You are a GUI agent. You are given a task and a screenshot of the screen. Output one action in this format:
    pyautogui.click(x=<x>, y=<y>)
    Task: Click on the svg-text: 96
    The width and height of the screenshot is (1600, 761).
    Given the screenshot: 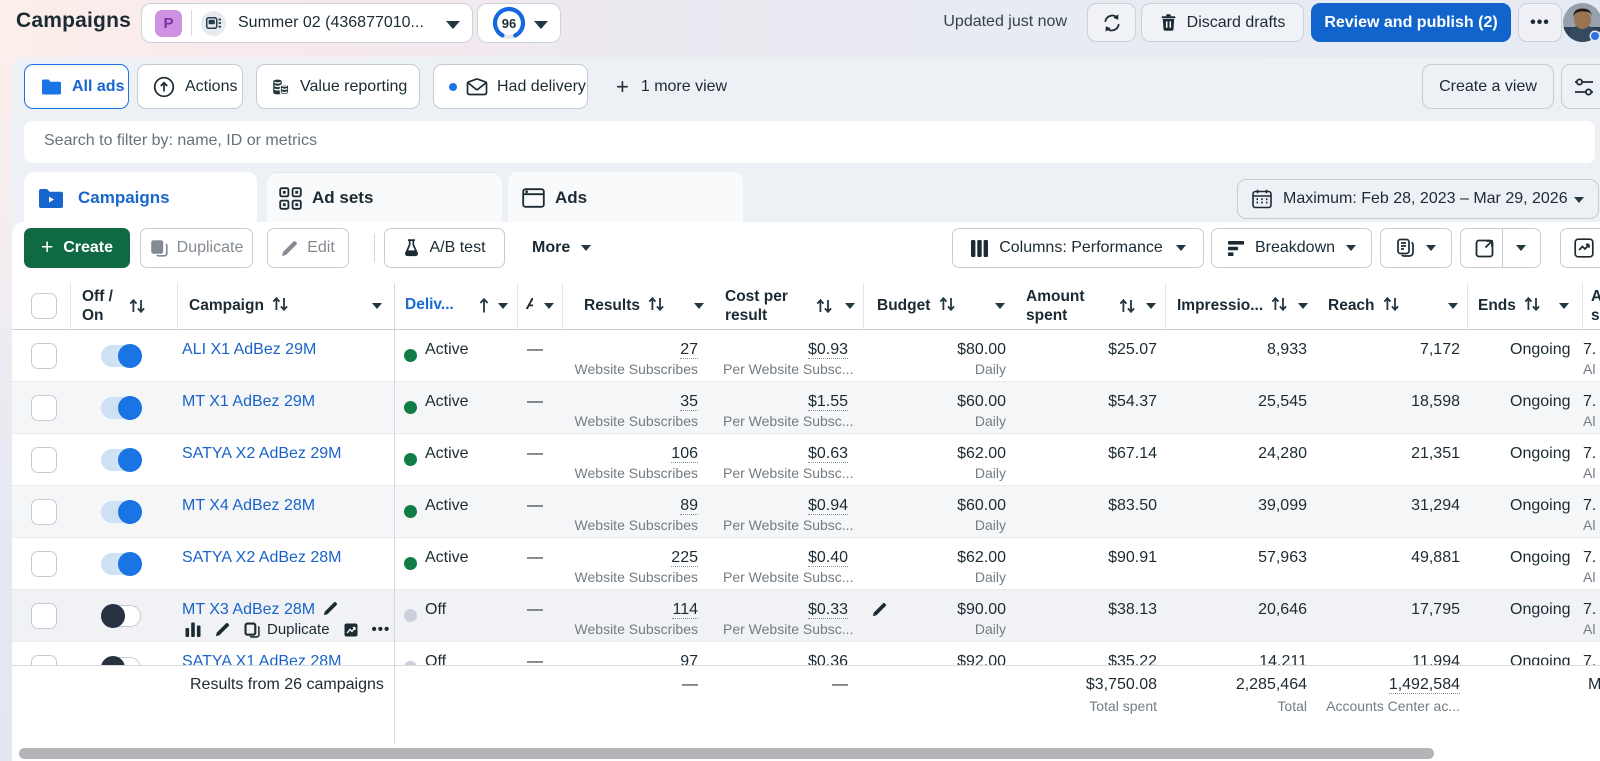 What is the action you would take?
    pyautogui.click(x=509, y=23)
    